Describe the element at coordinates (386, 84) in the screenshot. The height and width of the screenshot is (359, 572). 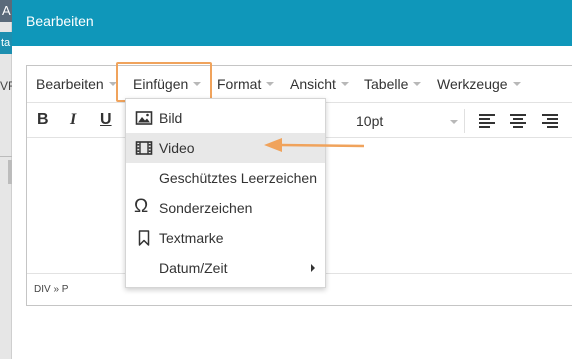
I see `menu-label: Tabelle` at that location.